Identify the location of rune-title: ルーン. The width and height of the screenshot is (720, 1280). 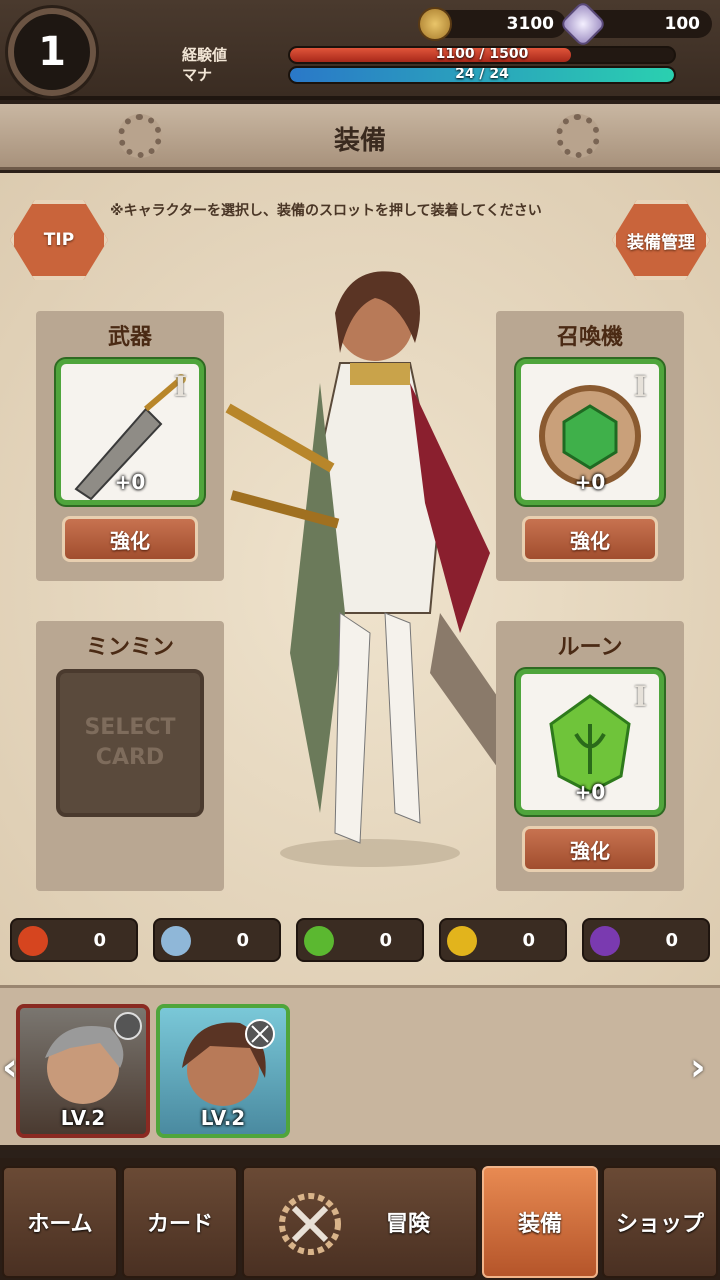
(590, 647).